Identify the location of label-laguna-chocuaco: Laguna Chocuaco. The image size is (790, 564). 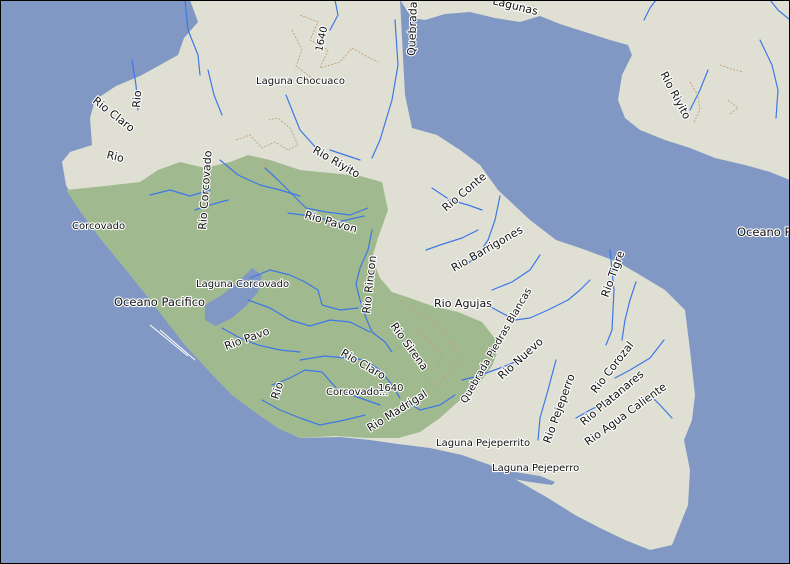
(300, 81).